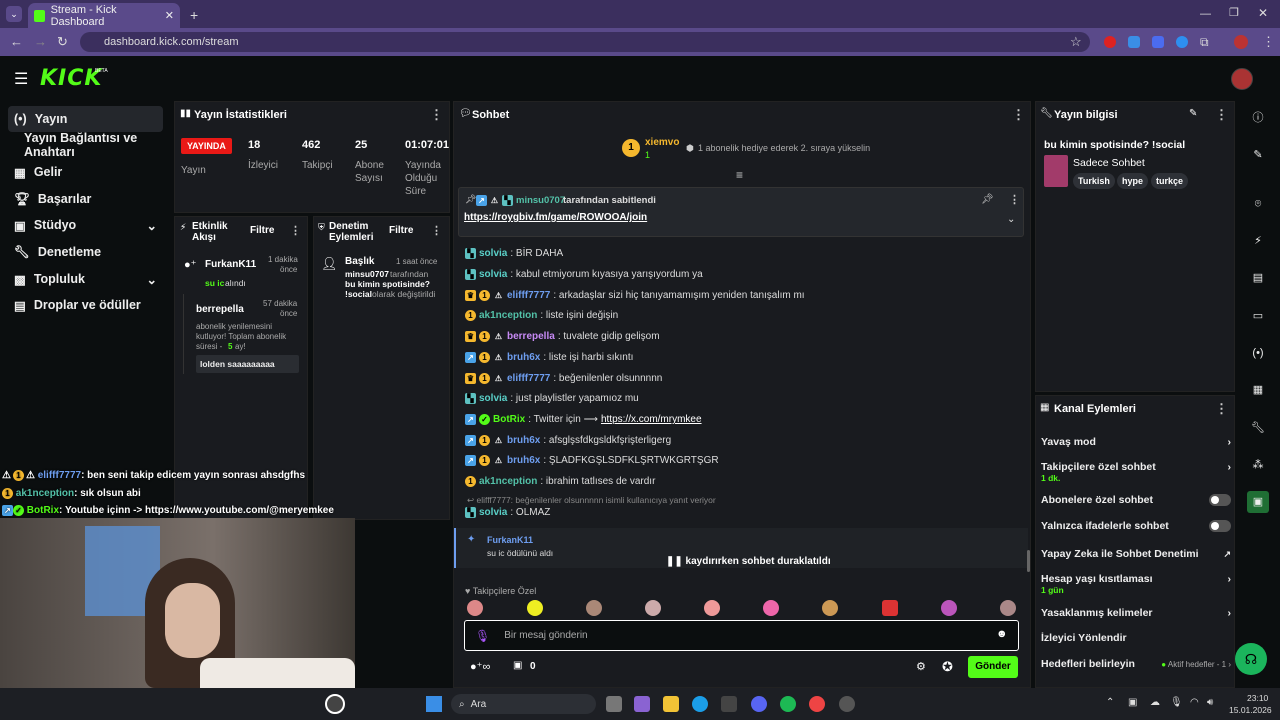  What do you see at coordinates (1258, 118) in the screenshot?
I see `info-icon: ⓘ` at bounding box center [1258, 118].